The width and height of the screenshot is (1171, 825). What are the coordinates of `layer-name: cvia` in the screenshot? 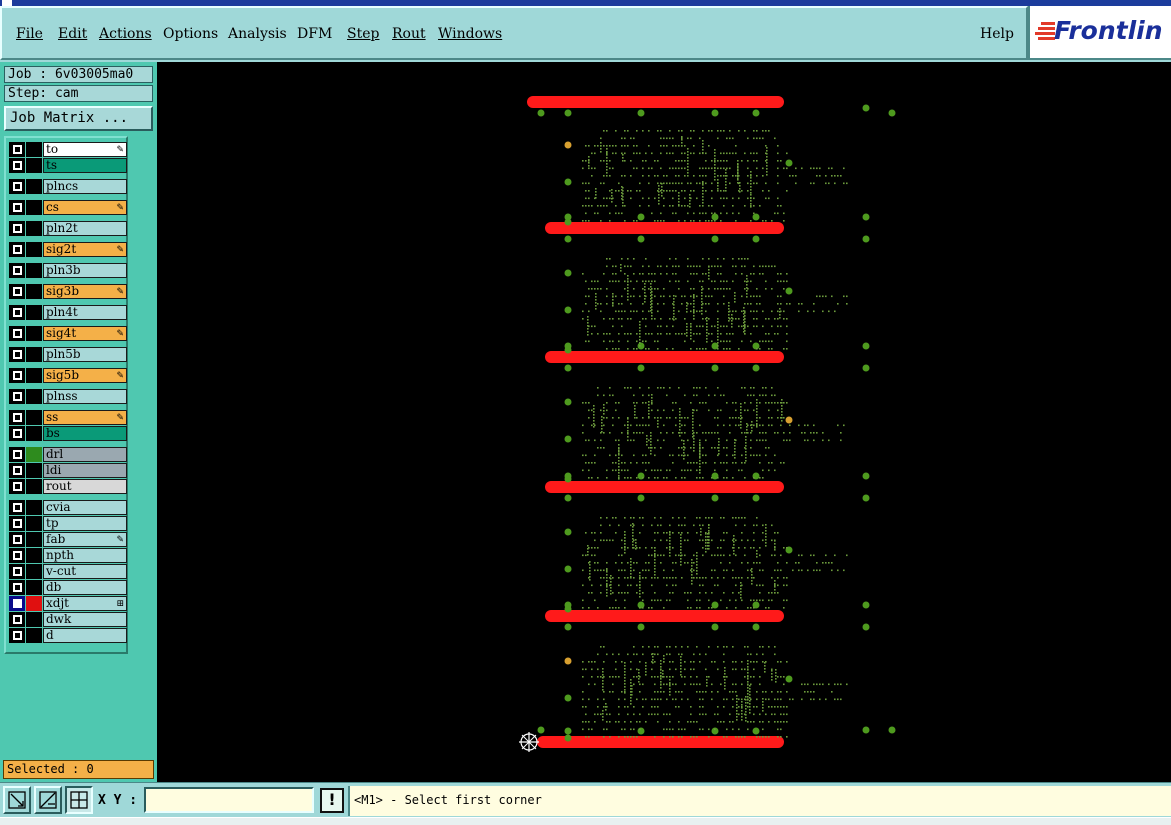 It's located at (85, 507).